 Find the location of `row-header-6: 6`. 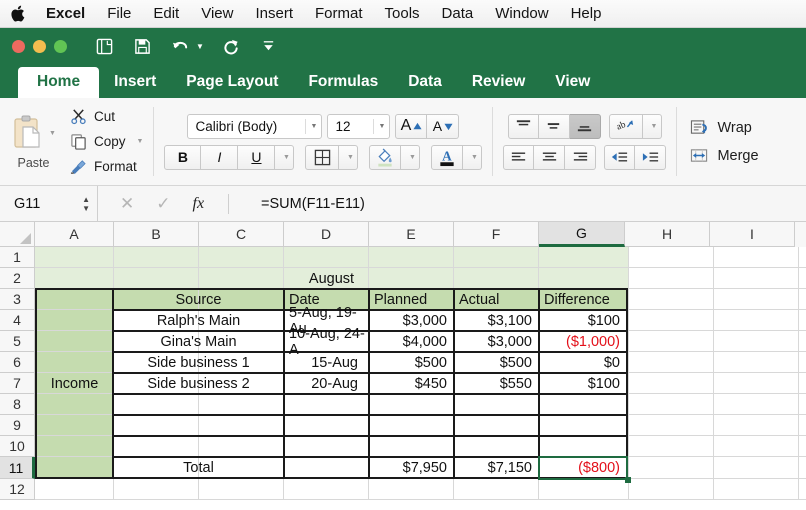

row-header-6: 6 is located at coordinates (17, 362).